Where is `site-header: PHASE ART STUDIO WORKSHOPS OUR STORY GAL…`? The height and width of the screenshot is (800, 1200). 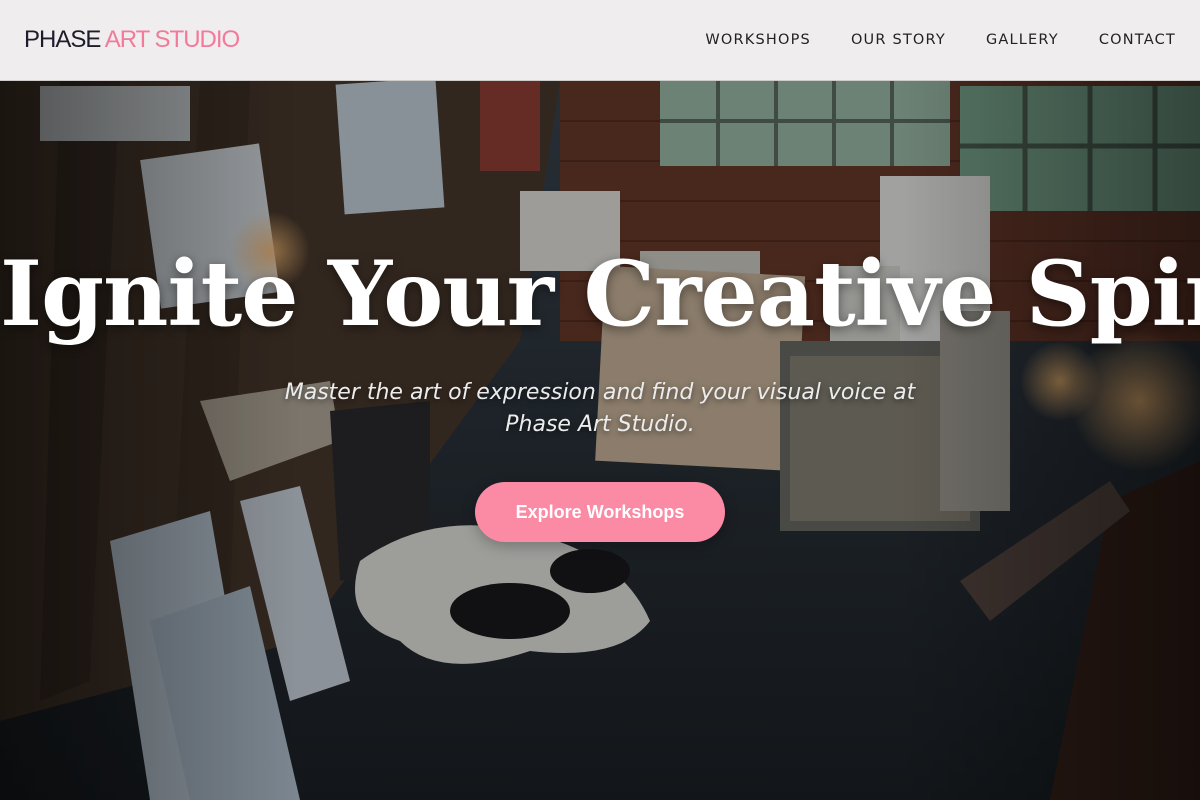
site-header: PHASE ART STUDIO WORKSHOPS OUR STORY GAL… is located at coordinates (600, 40).